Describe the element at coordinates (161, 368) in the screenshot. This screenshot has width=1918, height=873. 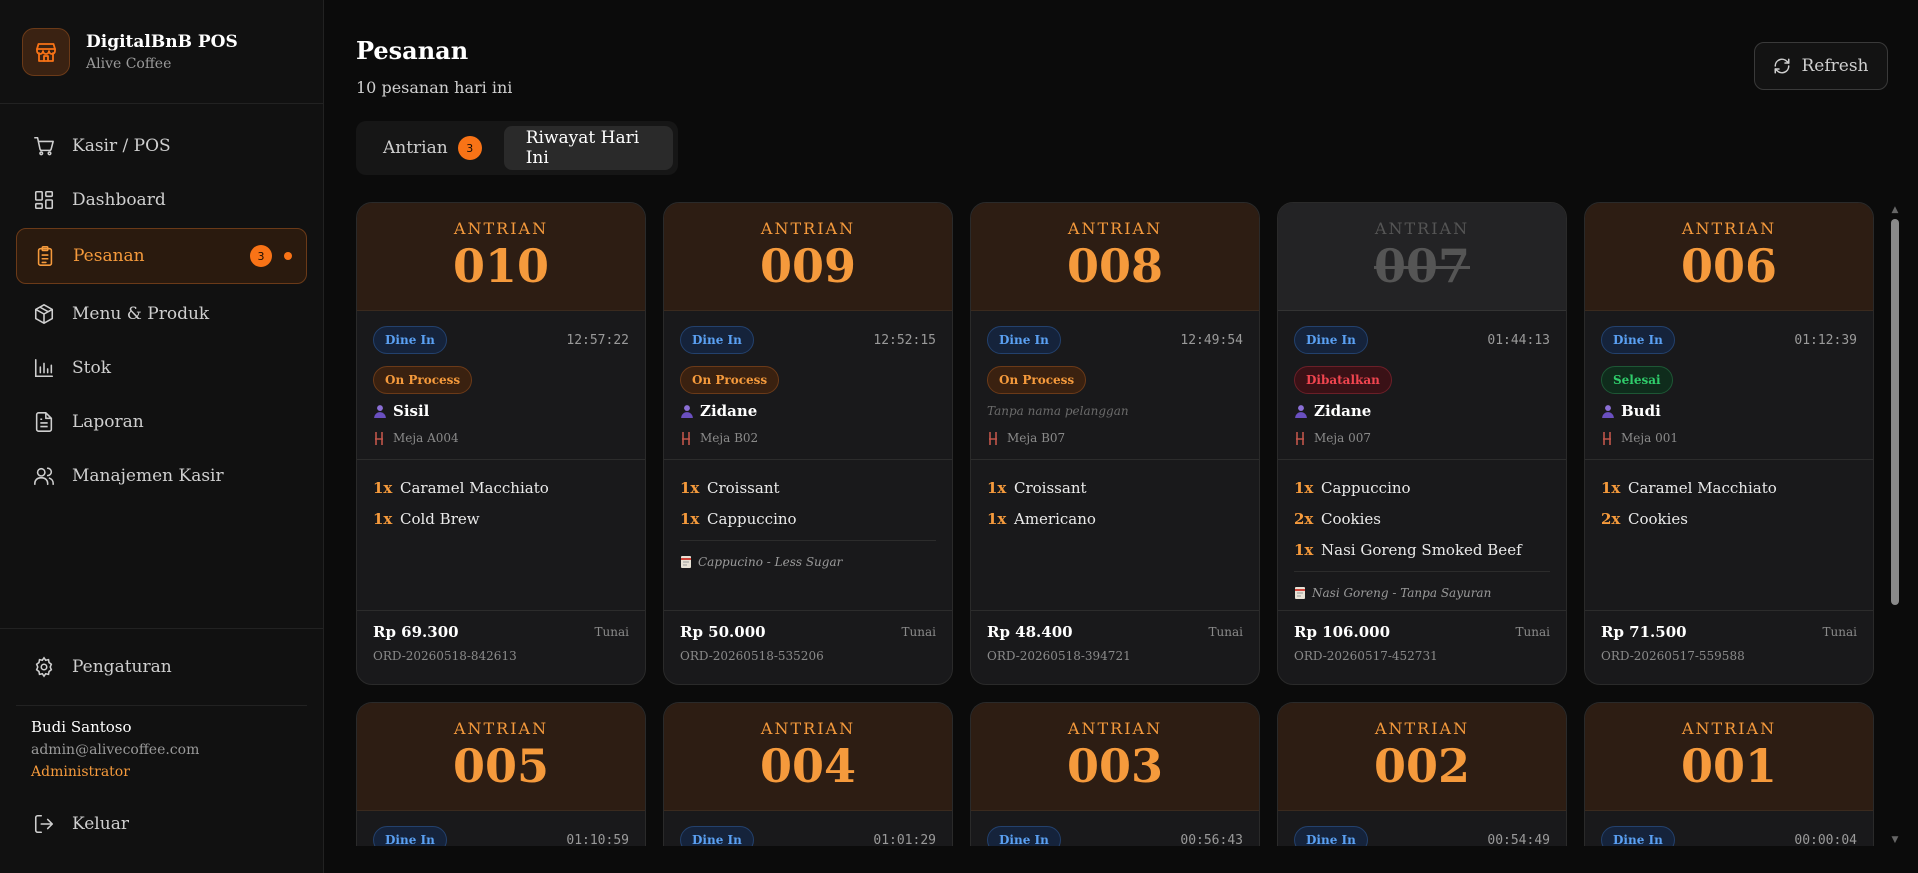
I see `sidebar-item-stok: Stok` at that location.